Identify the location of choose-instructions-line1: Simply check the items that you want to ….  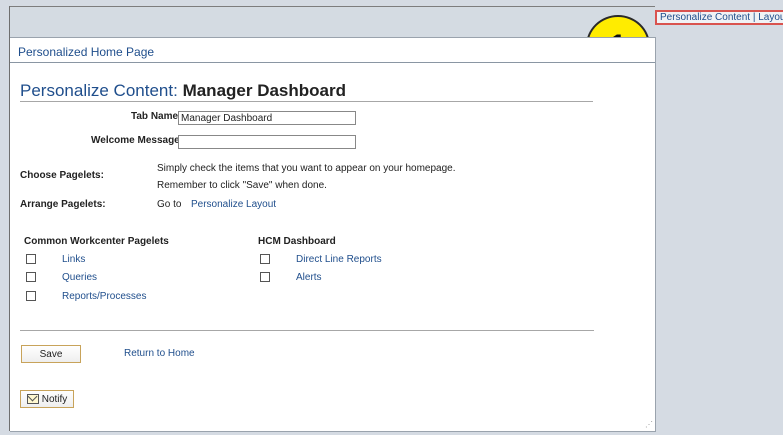
(306, 168).